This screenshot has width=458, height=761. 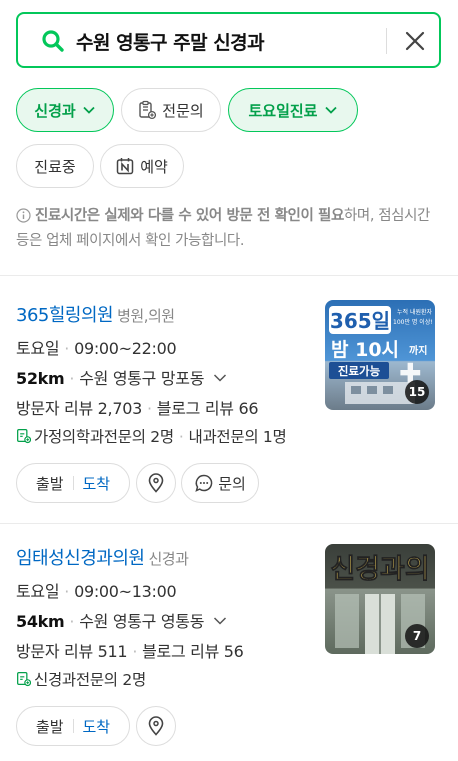 I want to click on filter-chip-reservation: 예약, so click(x=142, y=166).